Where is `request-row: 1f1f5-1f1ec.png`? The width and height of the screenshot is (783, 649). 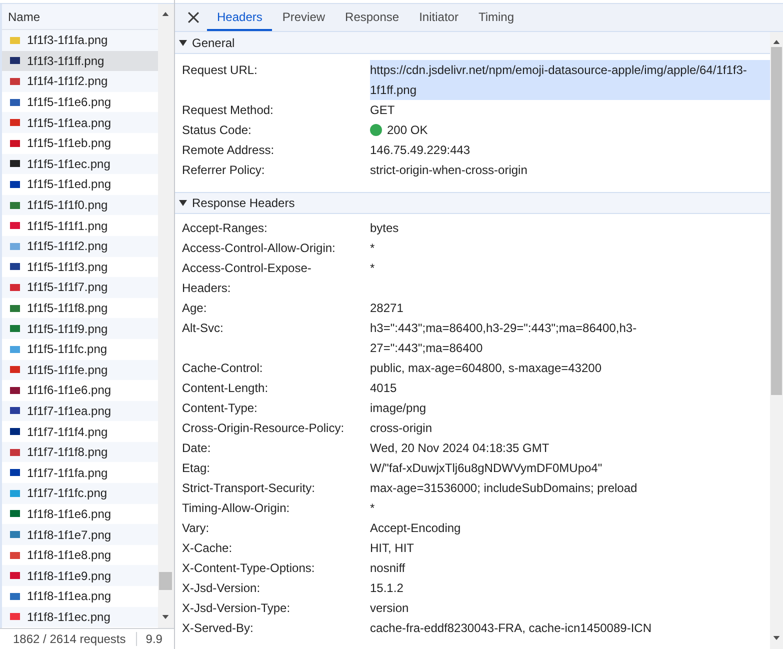 request-row: 1f1f5-1f1ec.png is located at coordinates (80, 164).